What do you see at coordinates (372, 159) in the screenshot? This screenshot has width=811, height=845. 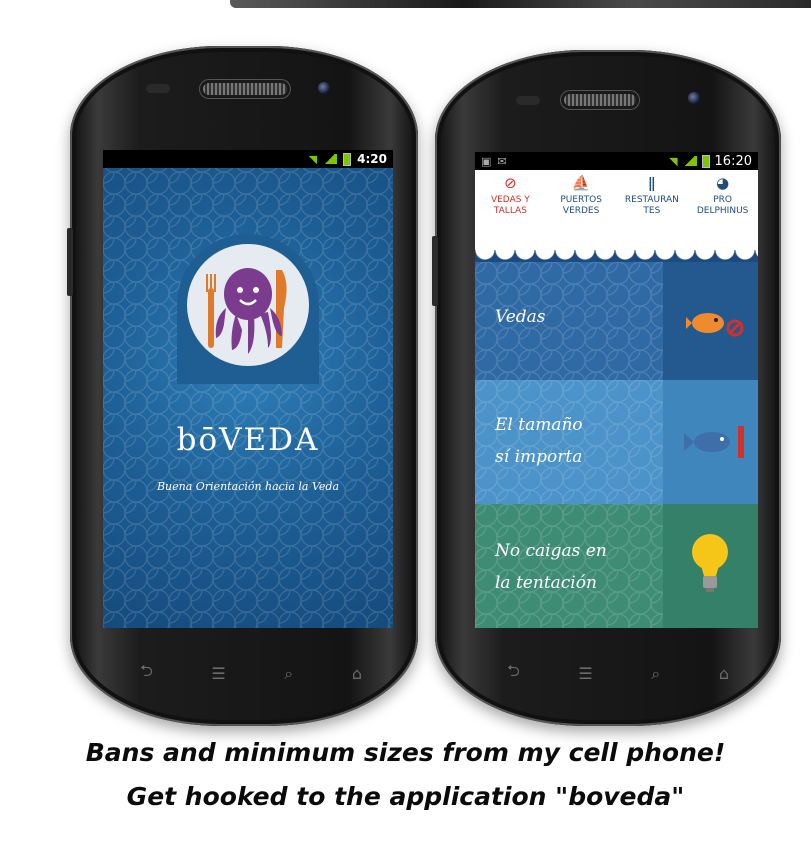 I see `status-time: 4:20` at bounding box center [372, 159].